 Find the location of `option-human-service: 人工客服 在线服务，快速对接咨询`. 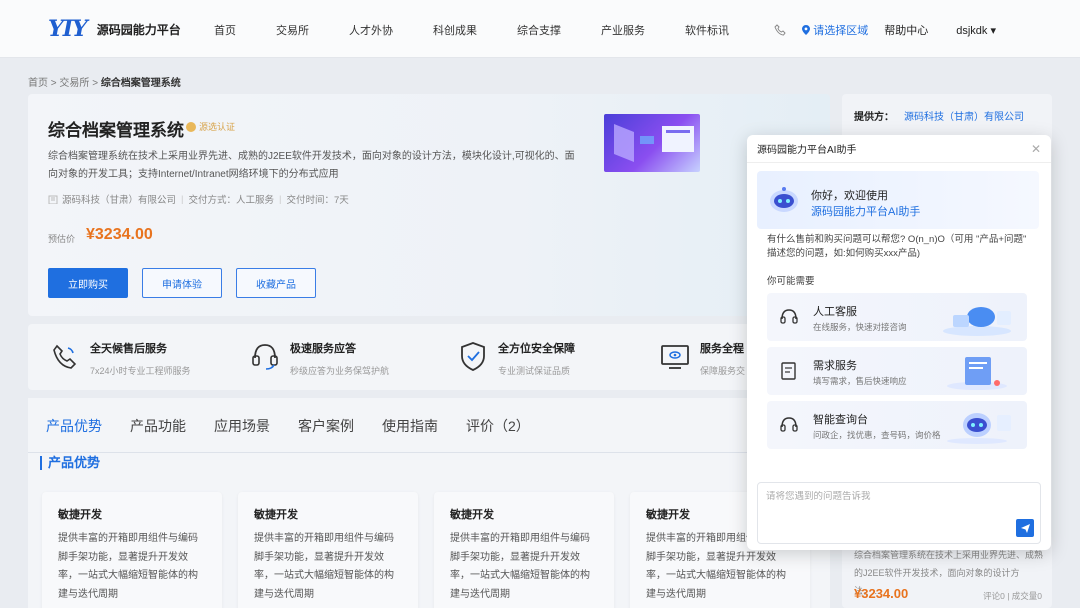

option-human-service: 人工客服 在线服务，快速对接咨询 is located at coordinates (897, 317).